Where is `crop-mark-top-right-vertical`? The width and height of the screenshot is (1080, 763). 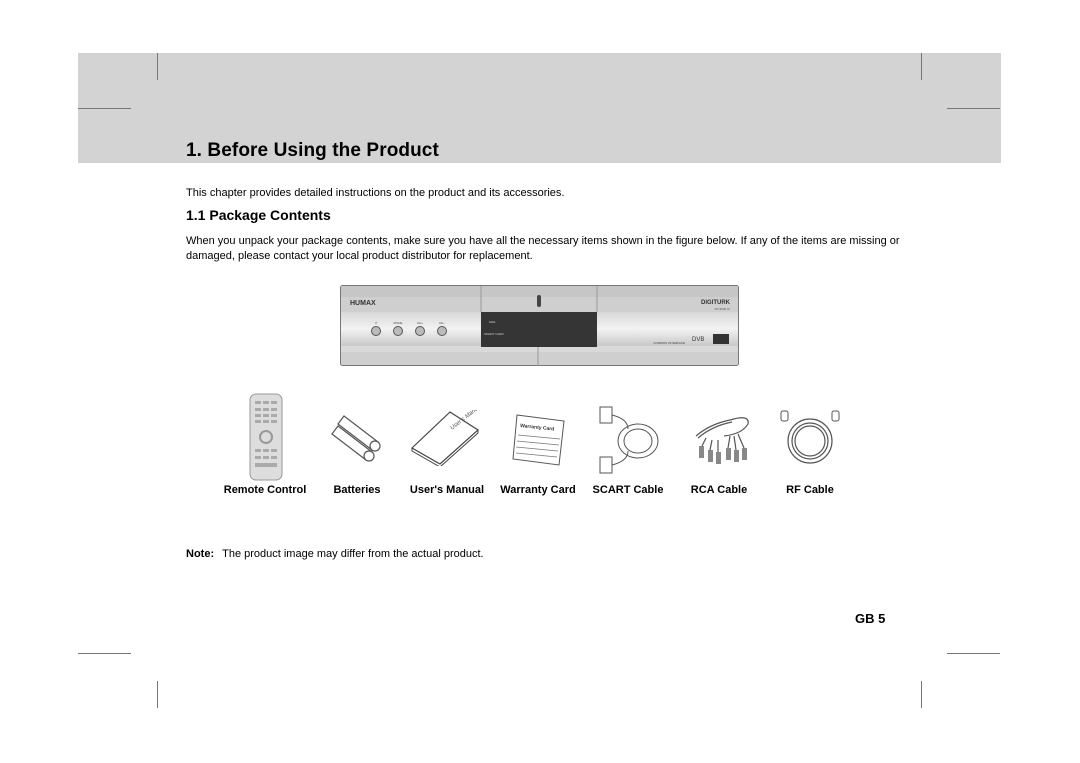
crop-mark-top-right-vertical is located at coordinates (921, 66).